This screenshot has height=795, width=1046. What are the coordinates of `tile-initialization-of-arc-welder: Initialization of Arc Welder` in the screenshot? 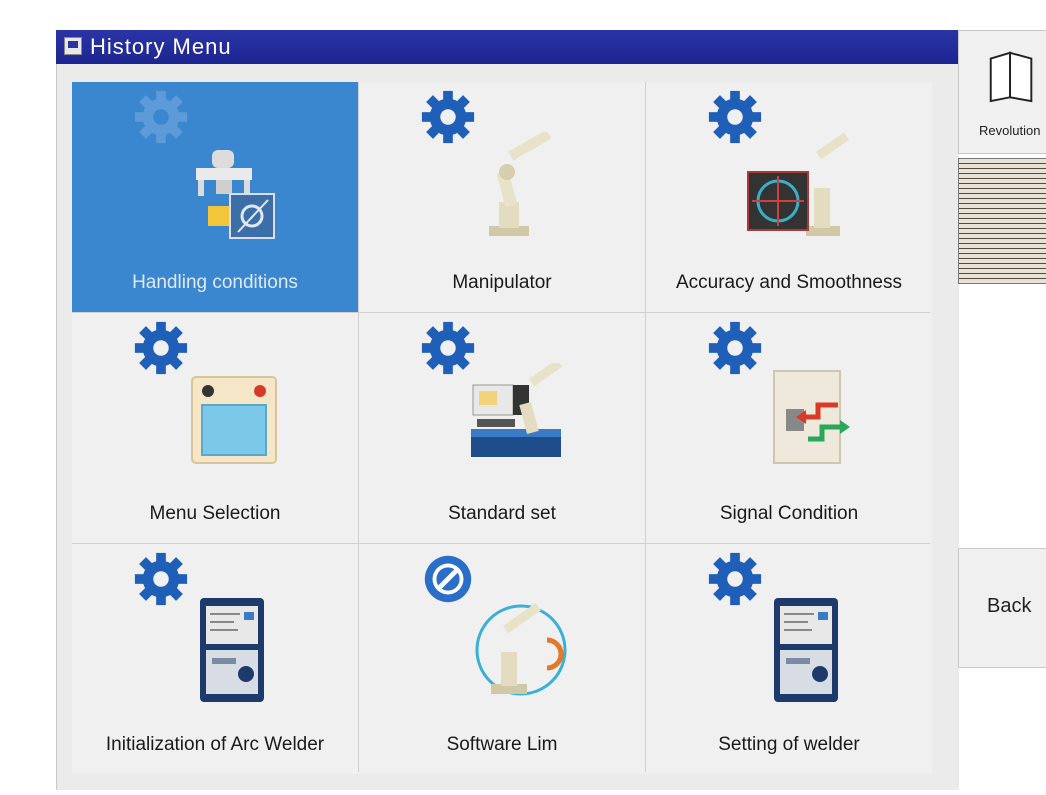 It's located at (215, 659).